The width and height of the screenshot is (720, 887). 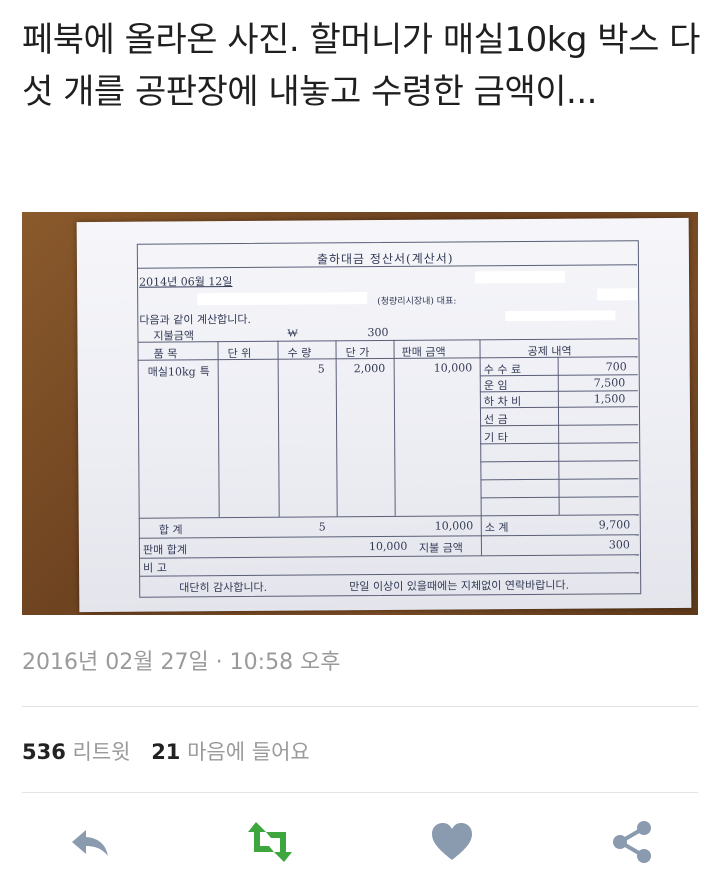 I want to click on receipt-date: 2014년 06월 12일, so click(x=186, y=282).